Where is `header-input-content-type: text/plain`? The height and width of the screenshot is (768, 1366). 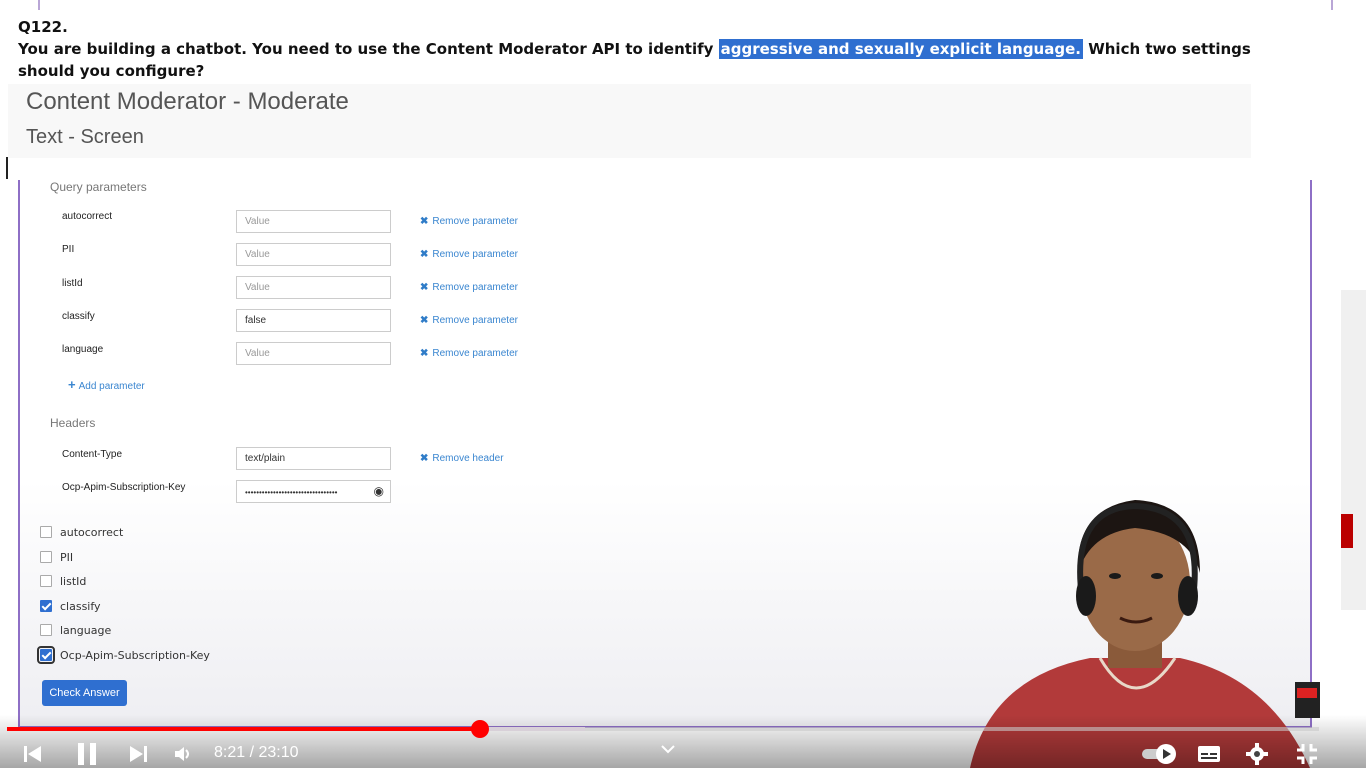
header-input-content-type: text/plain is located at coordinates (313, 458).